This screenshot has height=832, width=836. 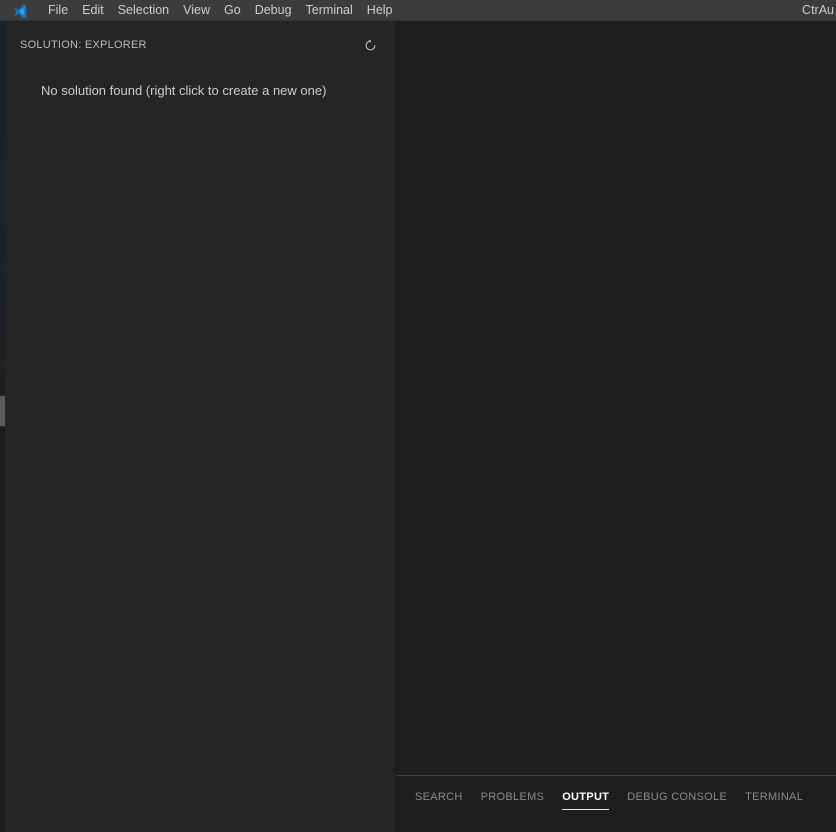 What do you see at coordinates (380, 10) in the screenshot?
I see `menu-help: Help` at bounding box center [380, 10].